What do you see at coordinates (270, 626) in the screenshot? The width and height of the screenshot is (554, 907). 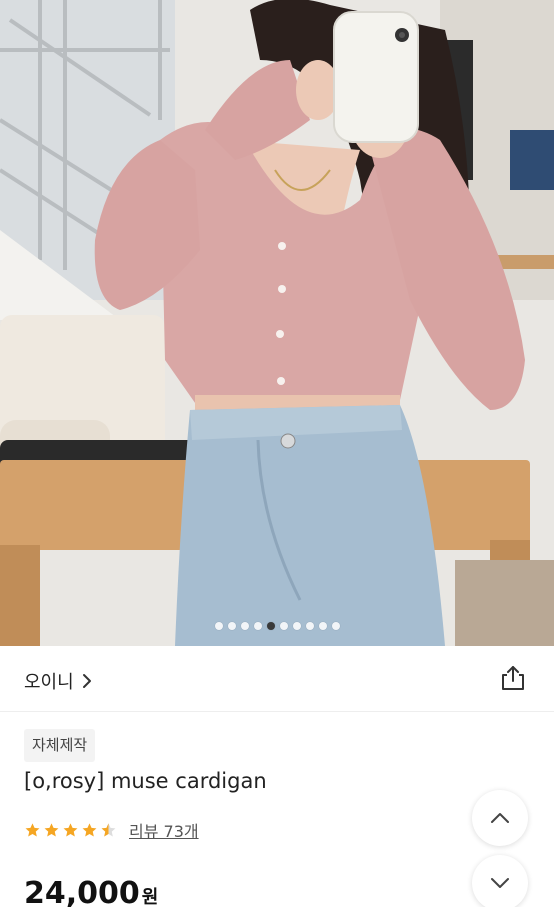 I see `pagination-dot-active` at bounding box center [270, 626].